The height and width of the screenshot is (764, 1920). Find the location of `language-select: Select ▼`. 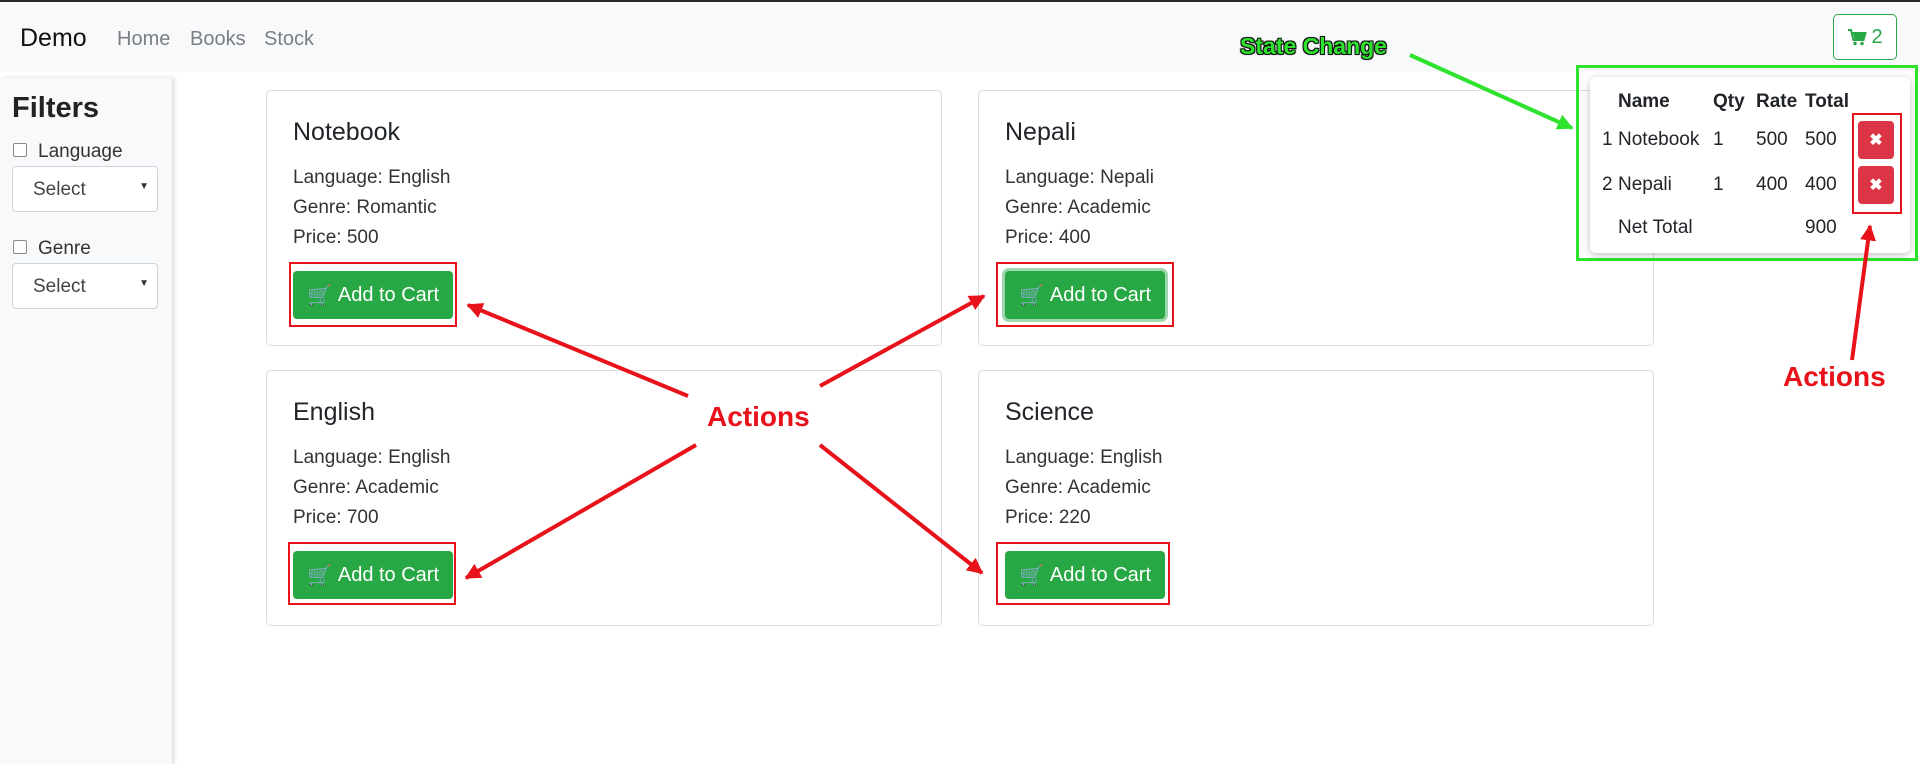

language-select: Select ▼ is located at coordinates (85, 189).